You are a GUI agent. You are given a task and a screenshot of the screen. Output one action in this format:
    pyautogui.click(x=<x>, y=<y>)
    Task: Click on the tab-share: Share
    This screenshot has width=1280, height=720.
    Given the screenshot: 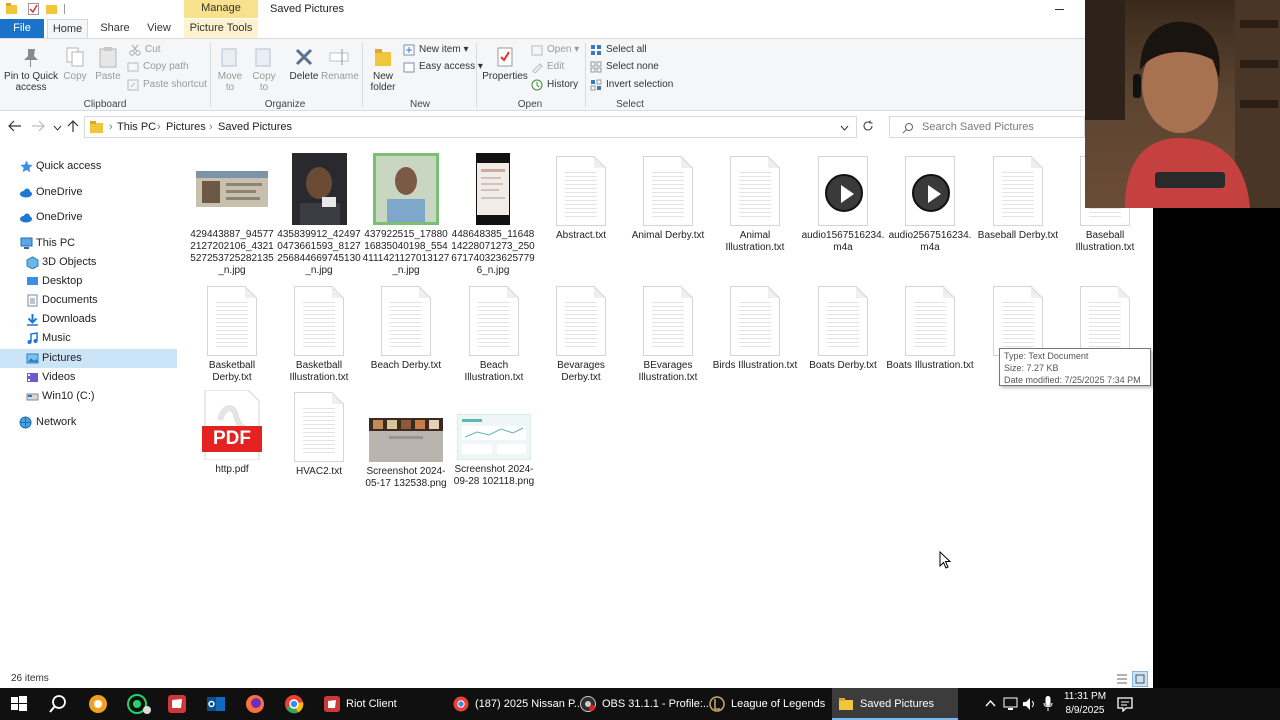 What is the action you would take?
    pyautogui.click(x=115, y=28)
    